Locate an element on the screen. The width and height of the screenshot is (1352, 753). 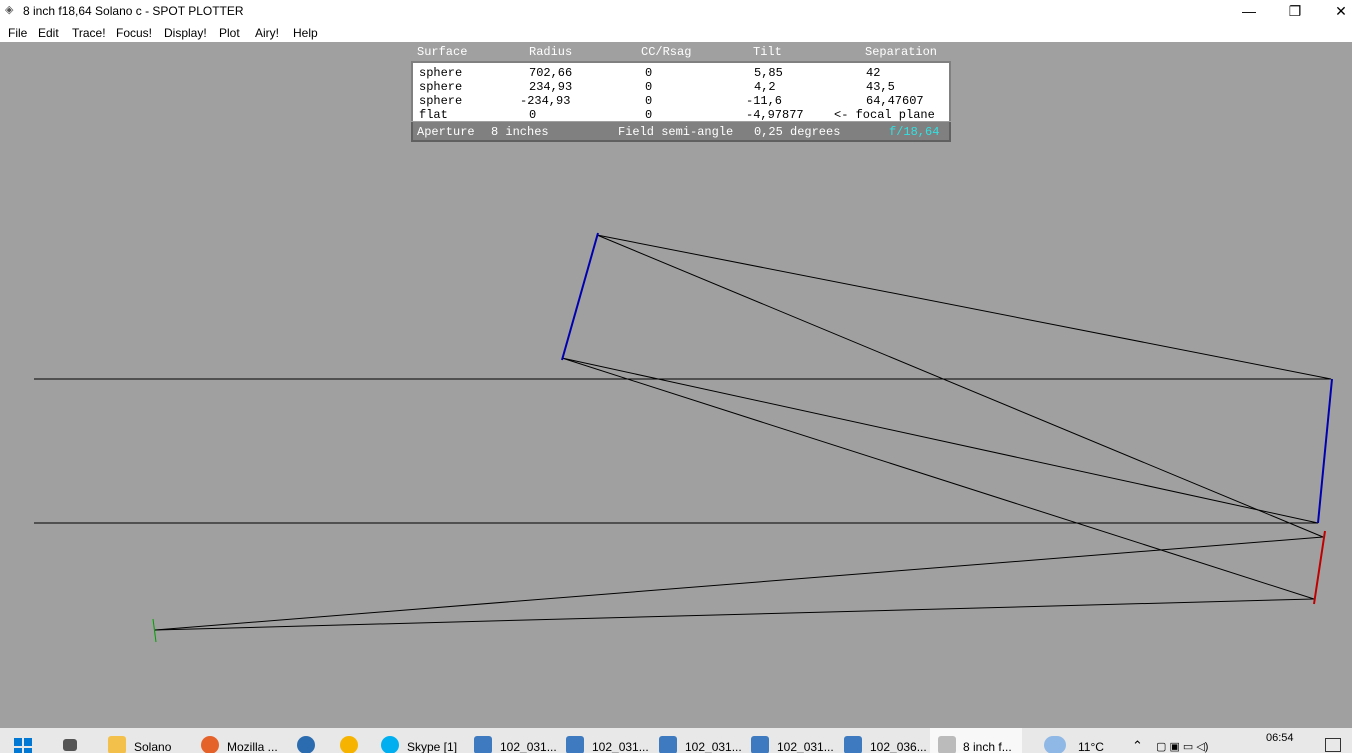
clock: 06:54 is located at coordinates (1280, 738).